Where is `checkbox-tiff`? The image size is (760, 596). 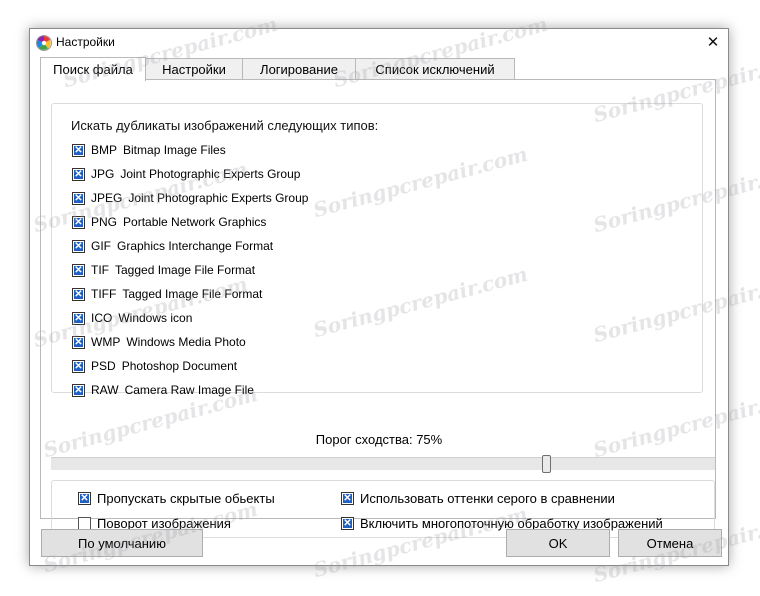
checkbox-tiff is located at coordinates (78, 294).